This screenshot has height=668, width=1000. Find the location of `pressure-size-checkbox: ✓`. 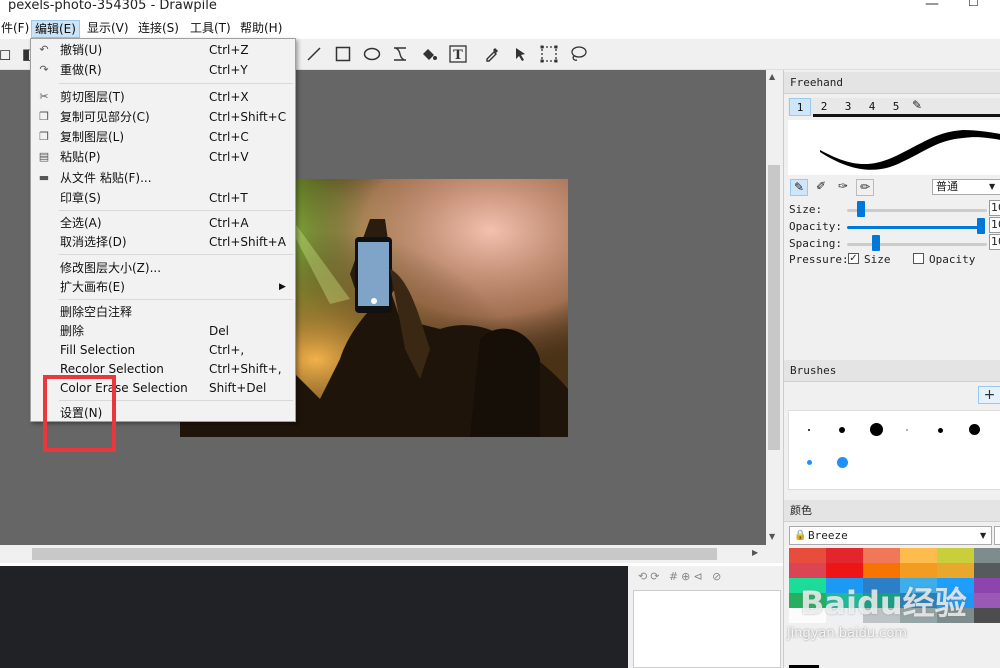

pressure-size-checkbox: ✓ is located at coordinates (853, 258).